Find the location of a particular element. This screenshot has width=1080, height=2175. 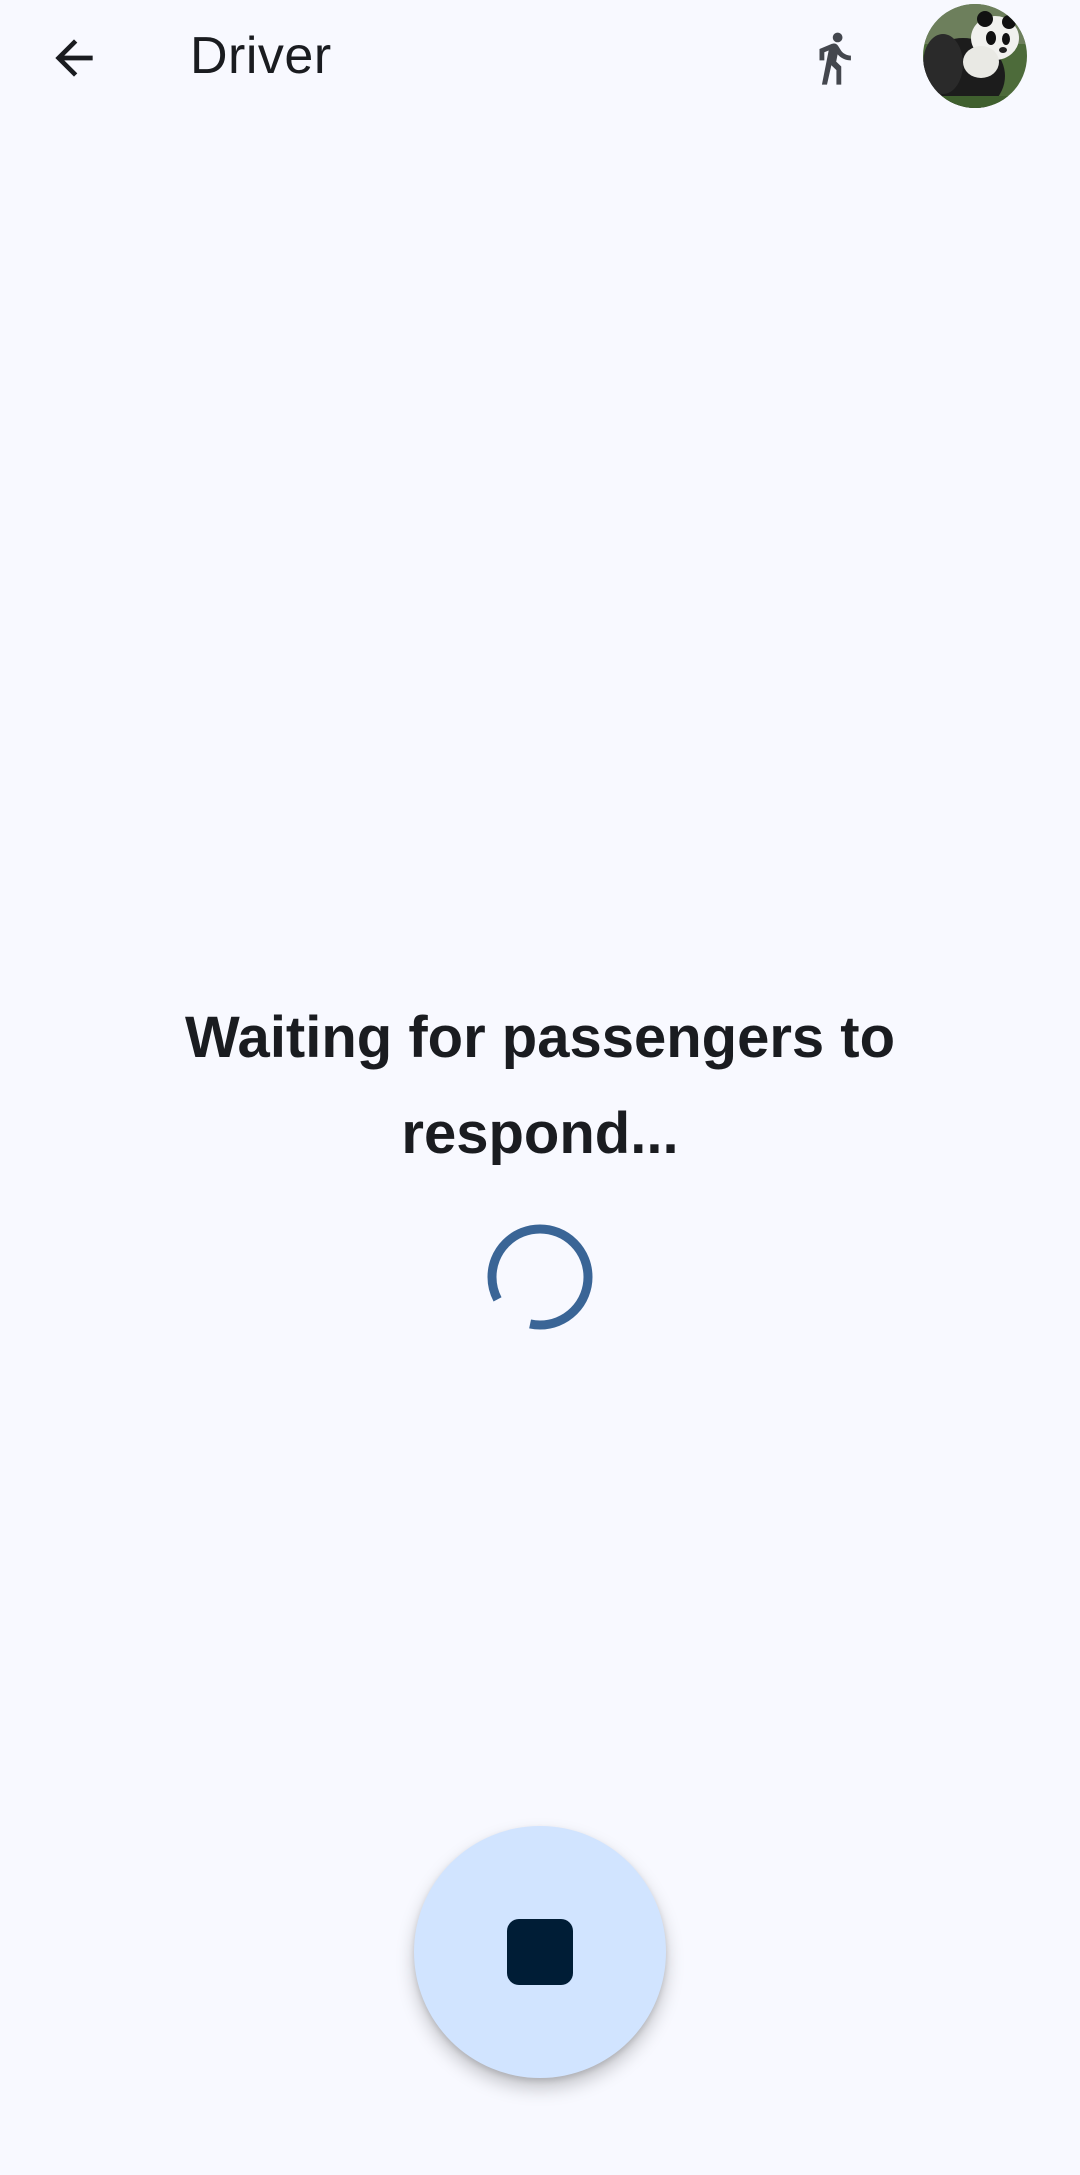

walking-person-icon is located at coordinates (835, 58).